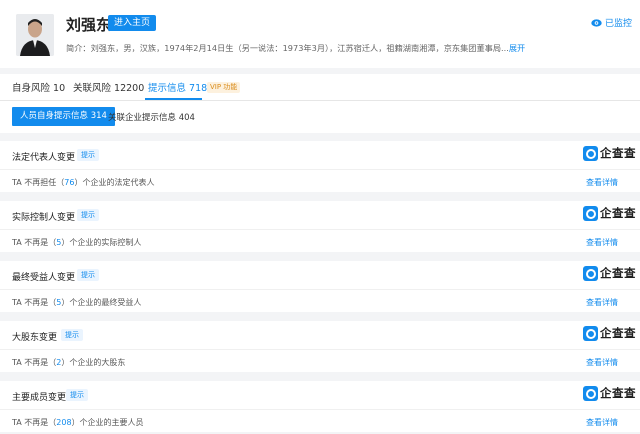 The width and height of the screenshot is (640, 434). I want to click on section-description: TA 不再是（2）个企业的大股东, so click(68, 362).